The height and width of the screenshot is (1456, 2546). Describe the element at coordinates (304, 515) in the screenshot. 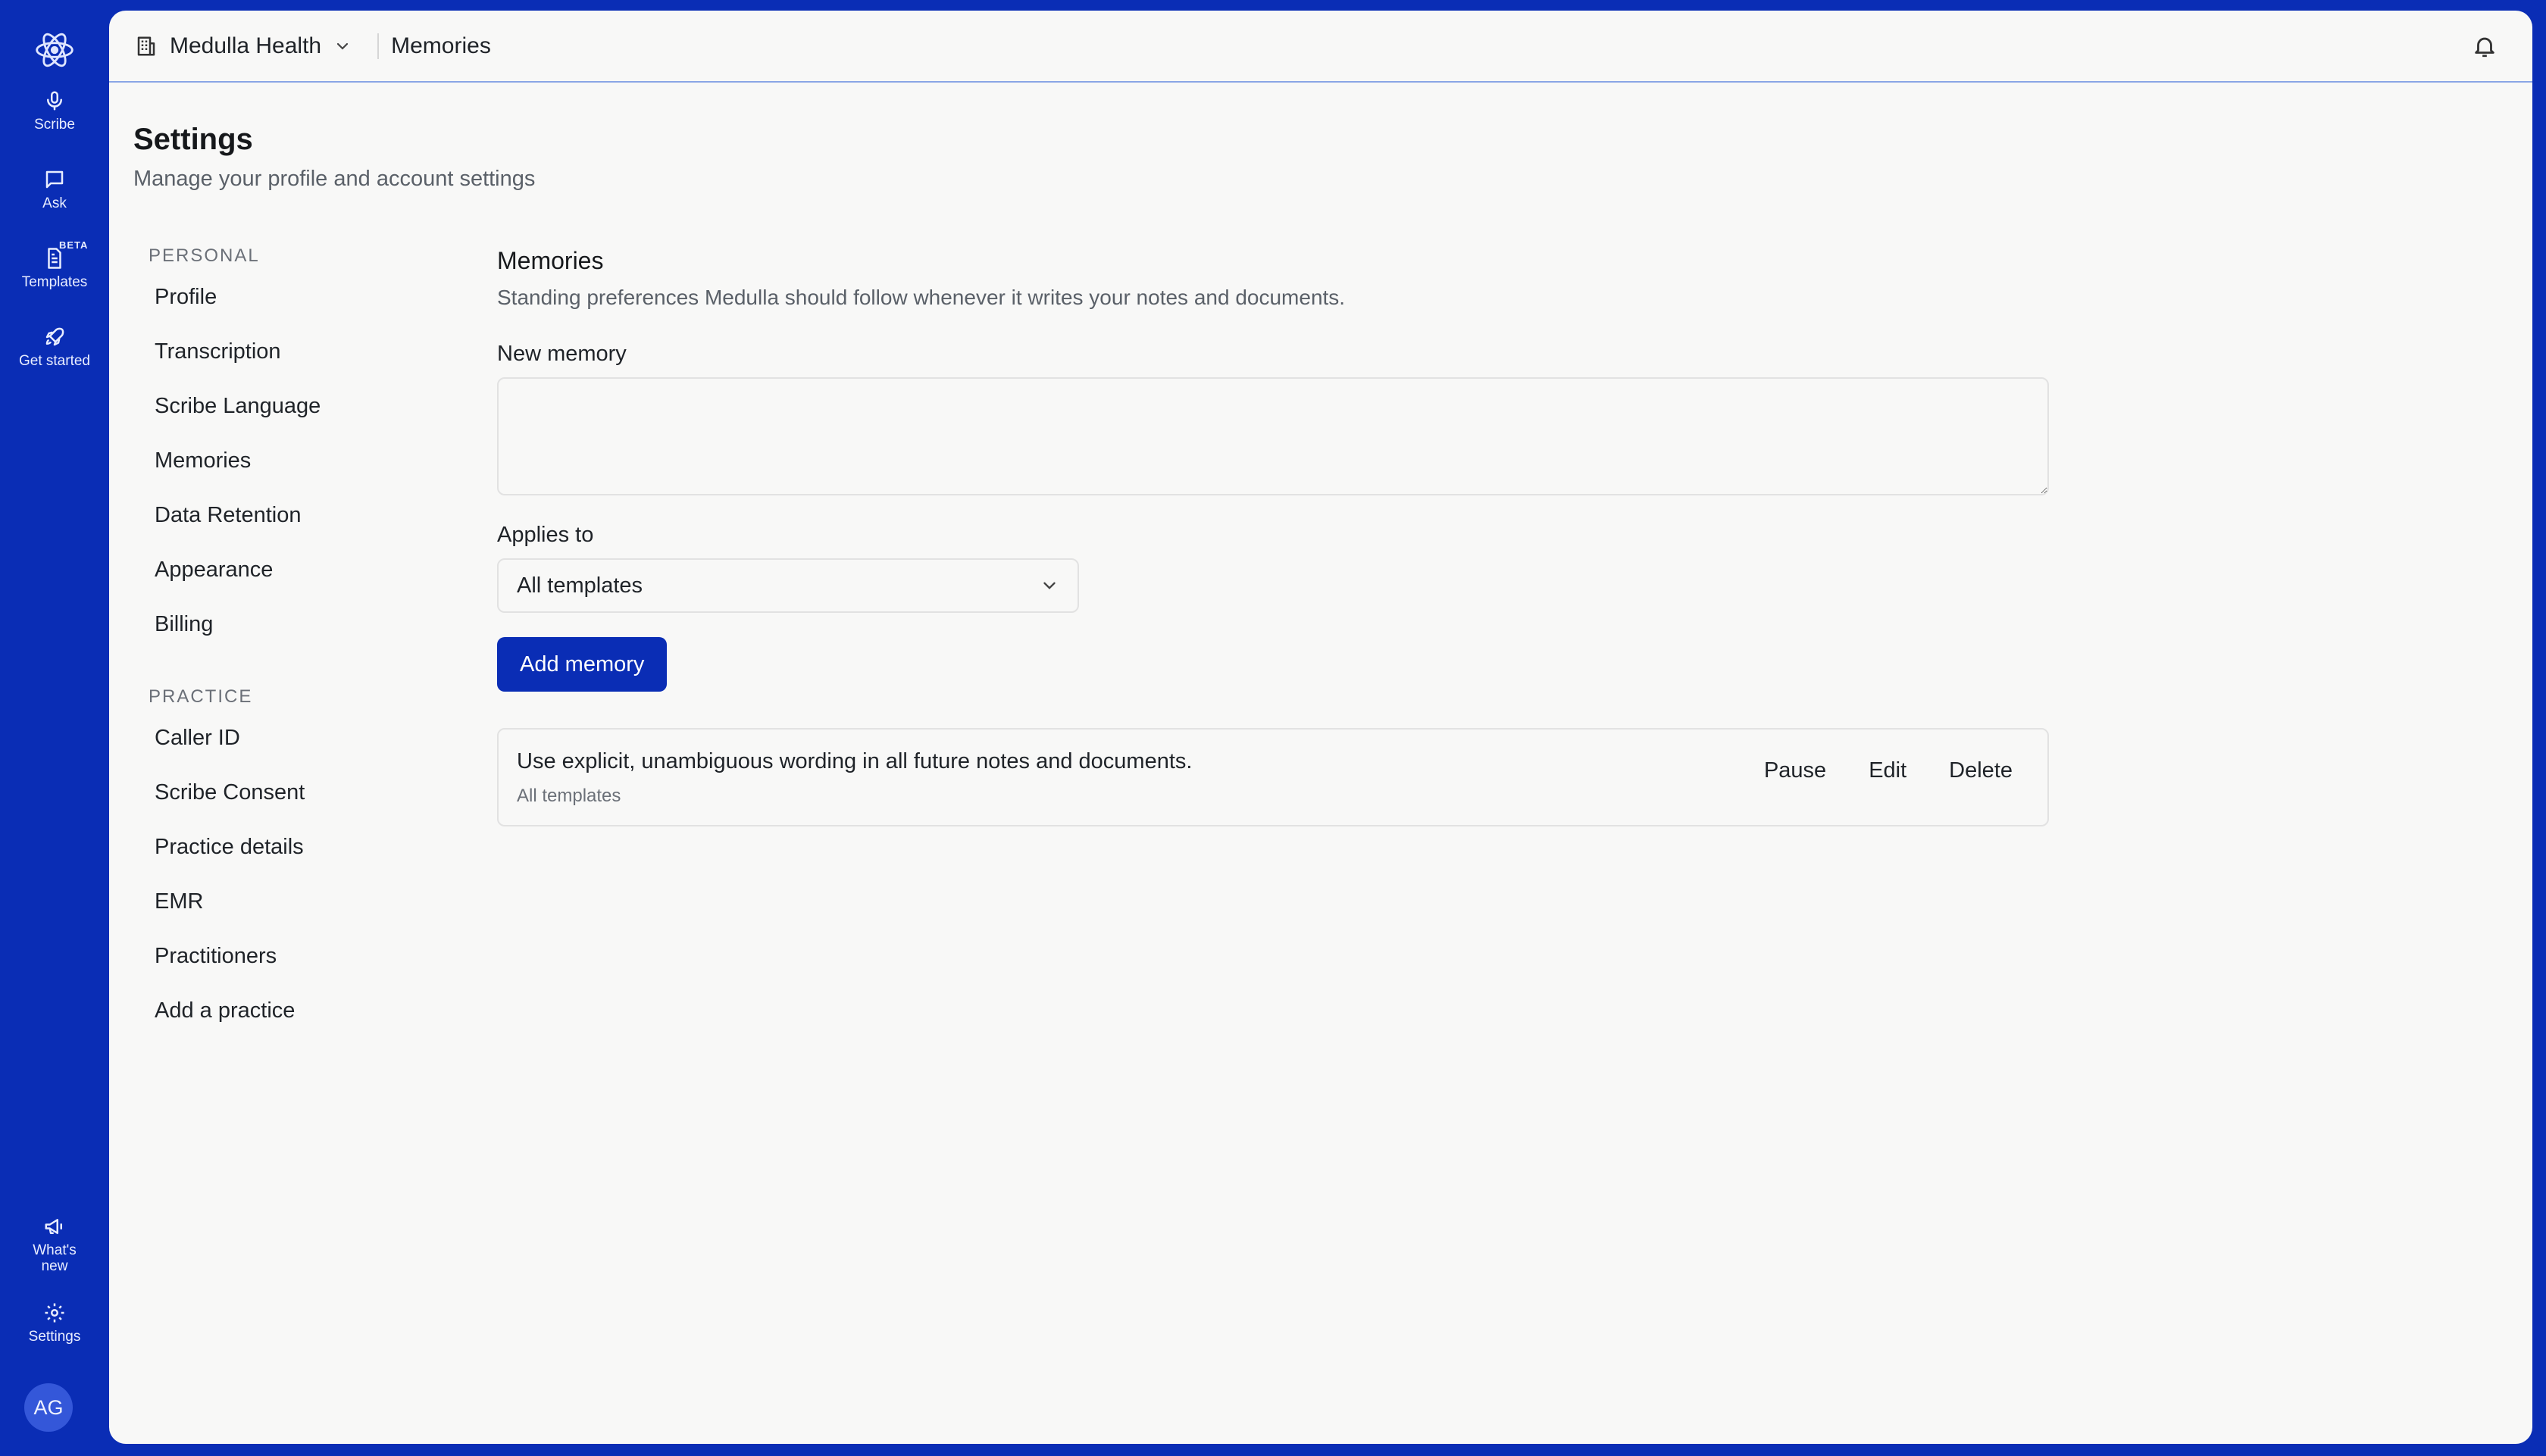

I see `nav-item-data-retention: Data Retention` at that location.